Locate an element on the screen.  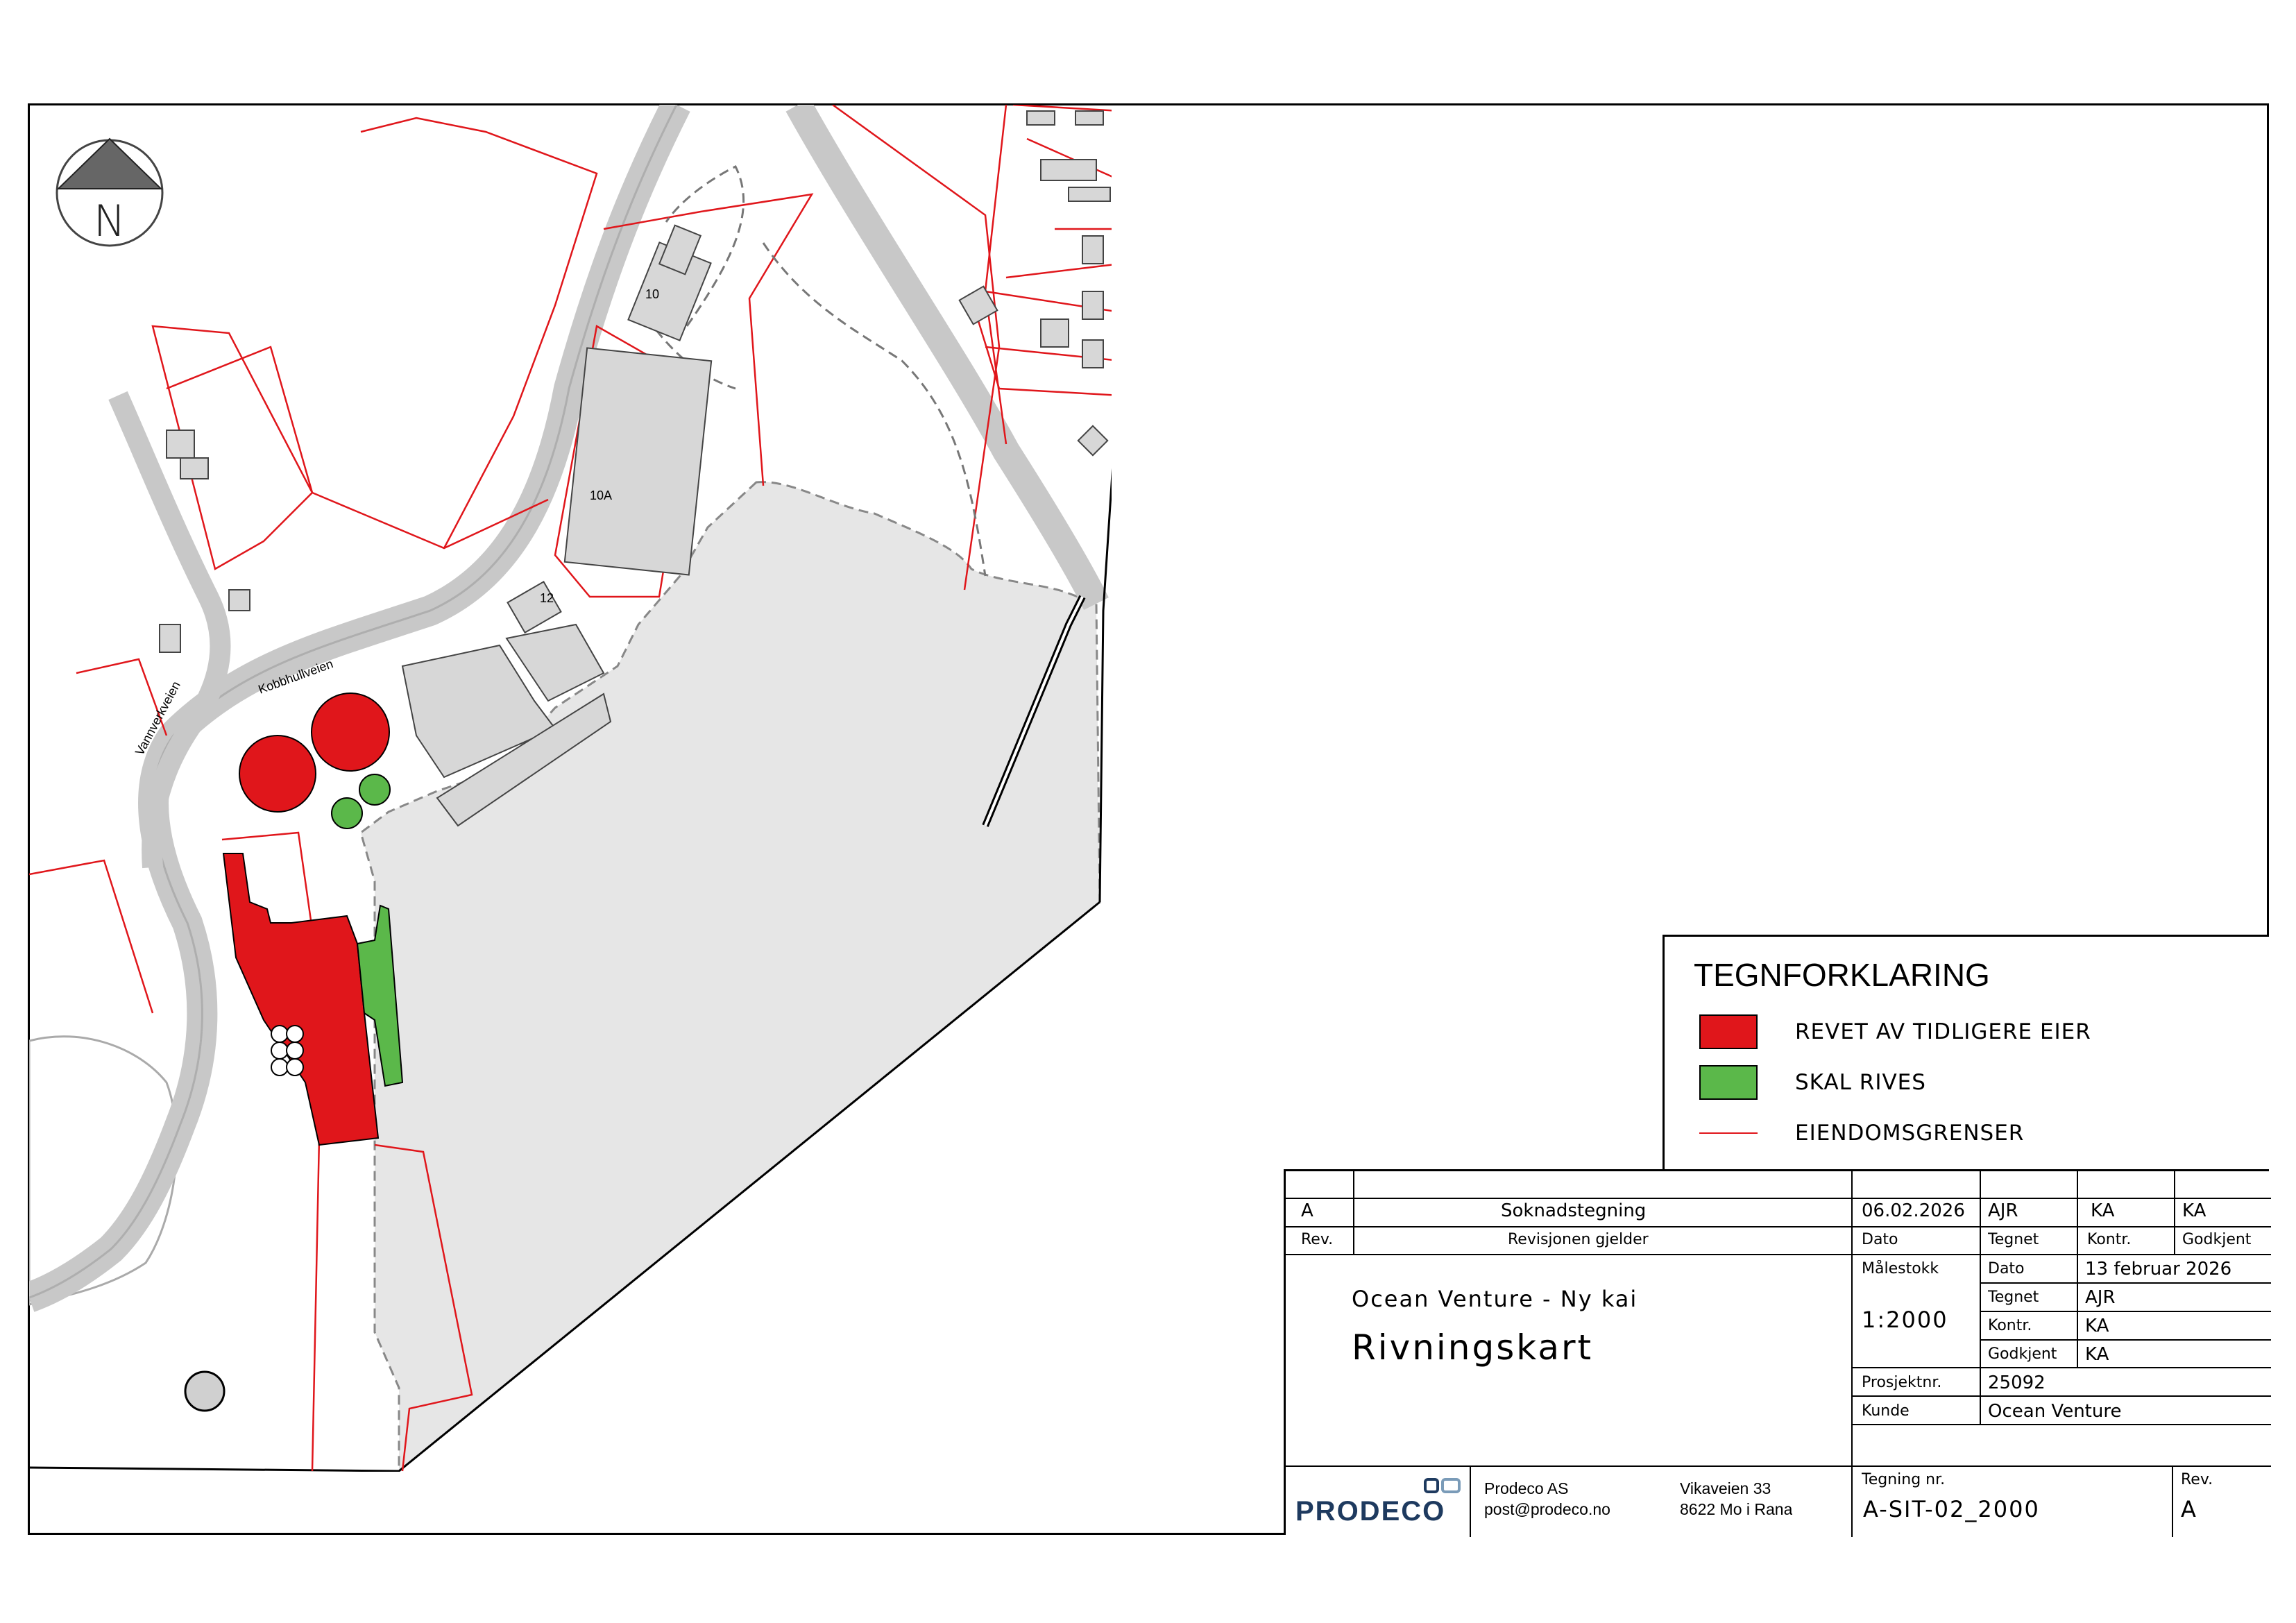
revision-drawn: AJR is located at coordinates (2003, 1210).